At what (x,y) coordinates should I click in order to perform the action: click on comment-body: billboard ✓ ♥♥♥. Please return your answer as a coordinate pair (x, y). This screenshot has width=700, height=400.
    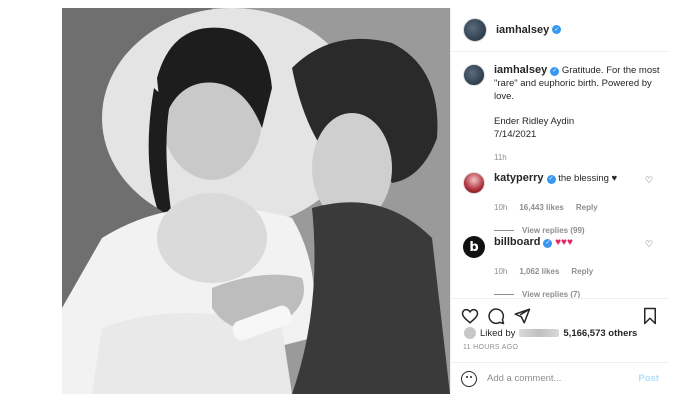
    Looking at the image, I should click on (569, 247).